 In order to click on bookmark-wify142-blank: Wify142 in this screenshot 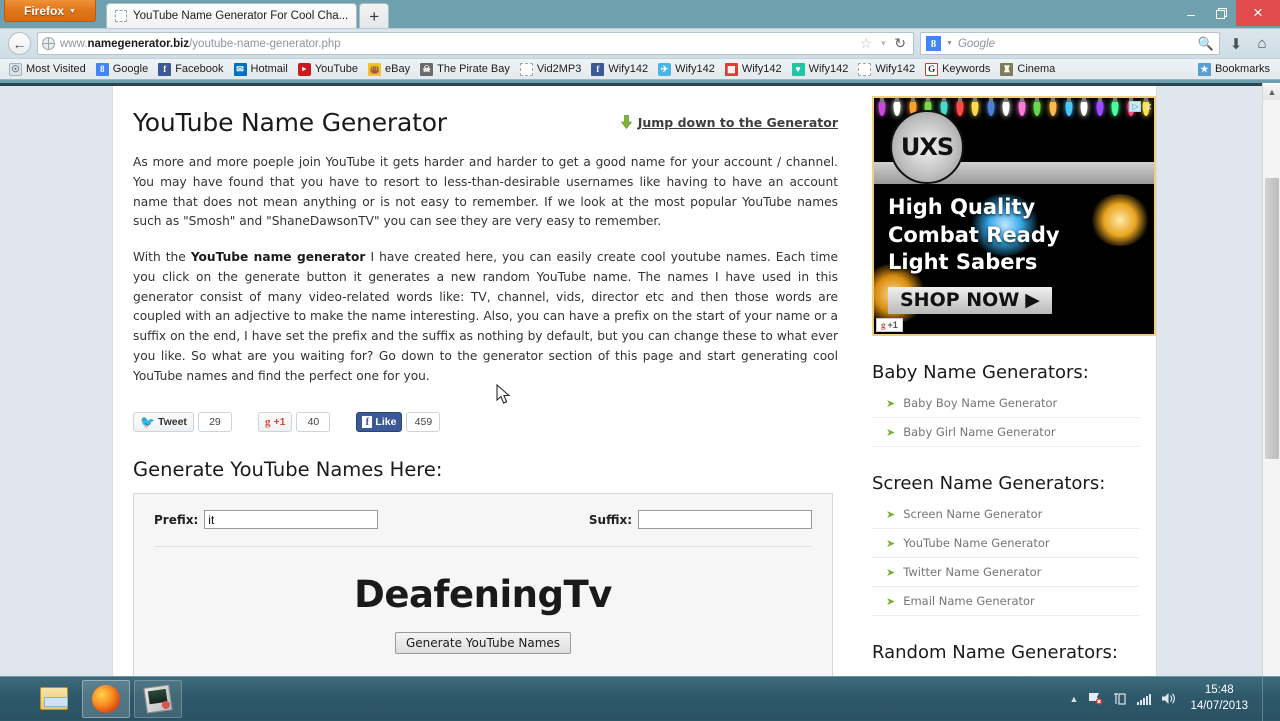, I will do `click(886, 69)`.